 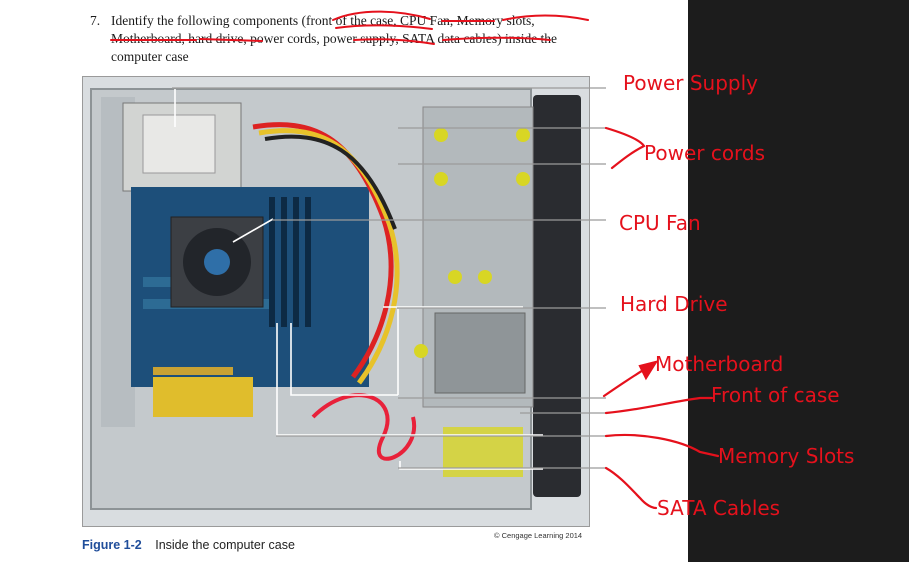 I want to click on callout-front-of-case: Front of case, so click(x=775, y=395).